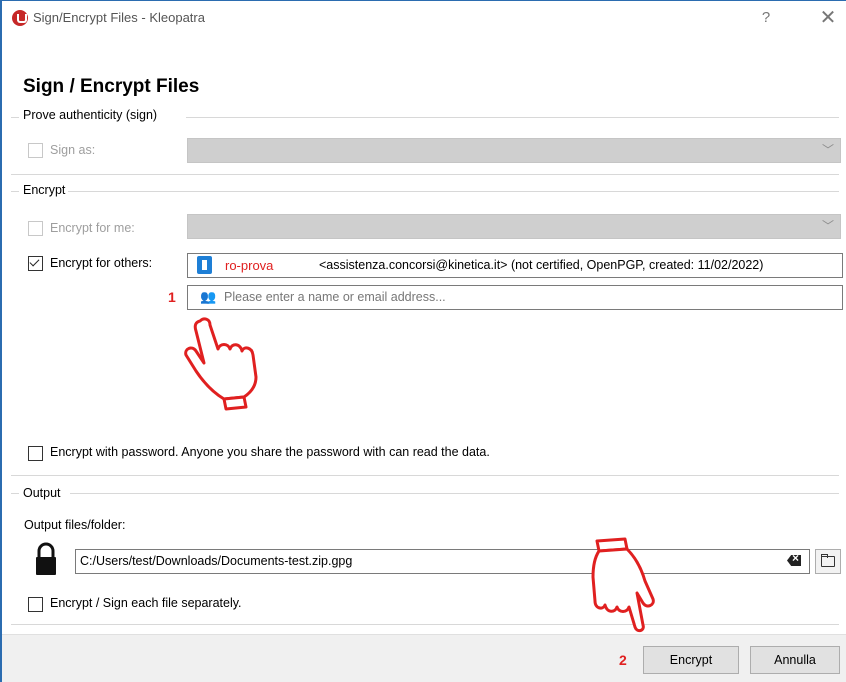 The width and height of the screenshot is (846, 682). I want to click on recipient-name: ro-prova, so click(249, 265).